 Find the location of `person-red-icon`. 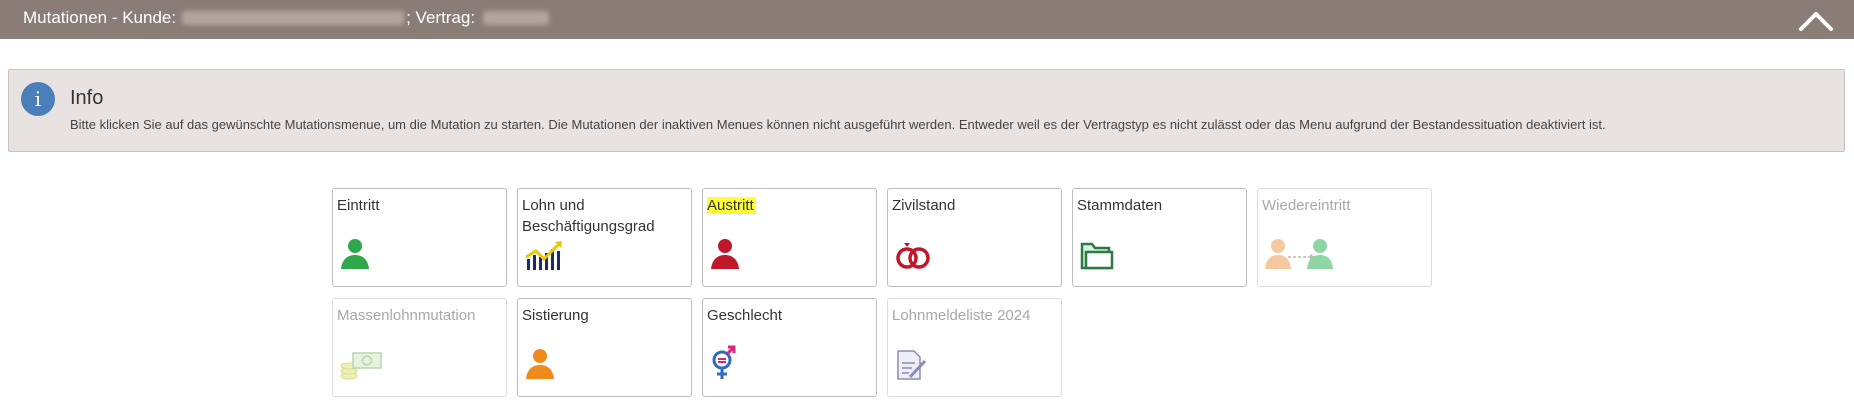

person-red-icon is located at coordinates (726, 256).